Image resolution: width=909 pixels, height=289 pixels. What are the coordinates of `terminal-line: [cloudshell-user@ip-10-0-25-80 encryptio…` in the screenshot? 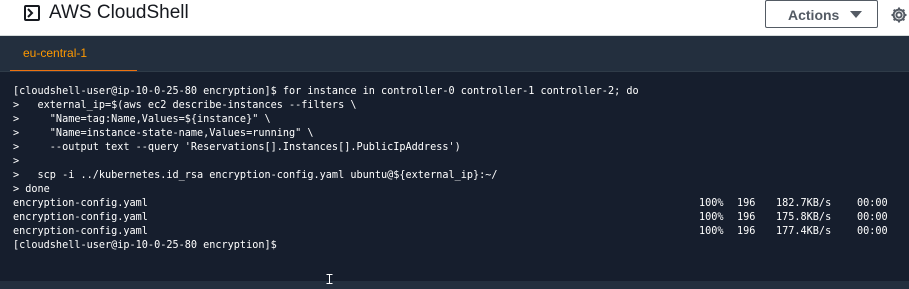 It's located at (326, 91).